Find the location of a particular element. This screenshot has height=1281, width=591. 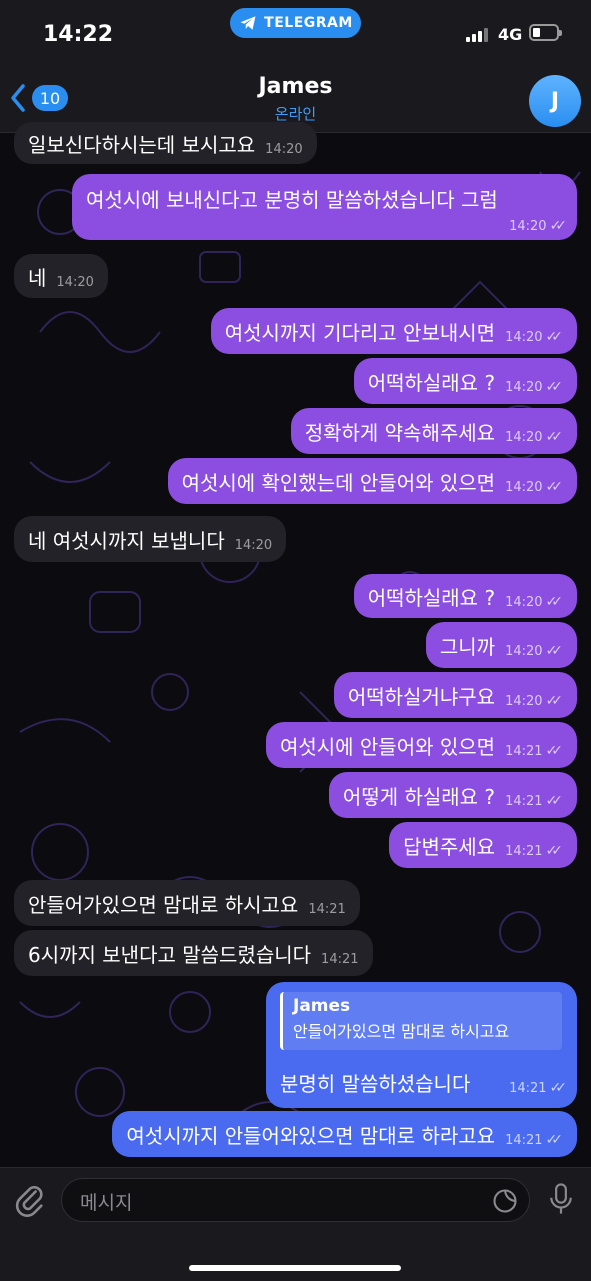

message-bubble-outgoing: 정확하게 약속해주세요 14:20 ✓✓ is located at coordinates (433, 431).